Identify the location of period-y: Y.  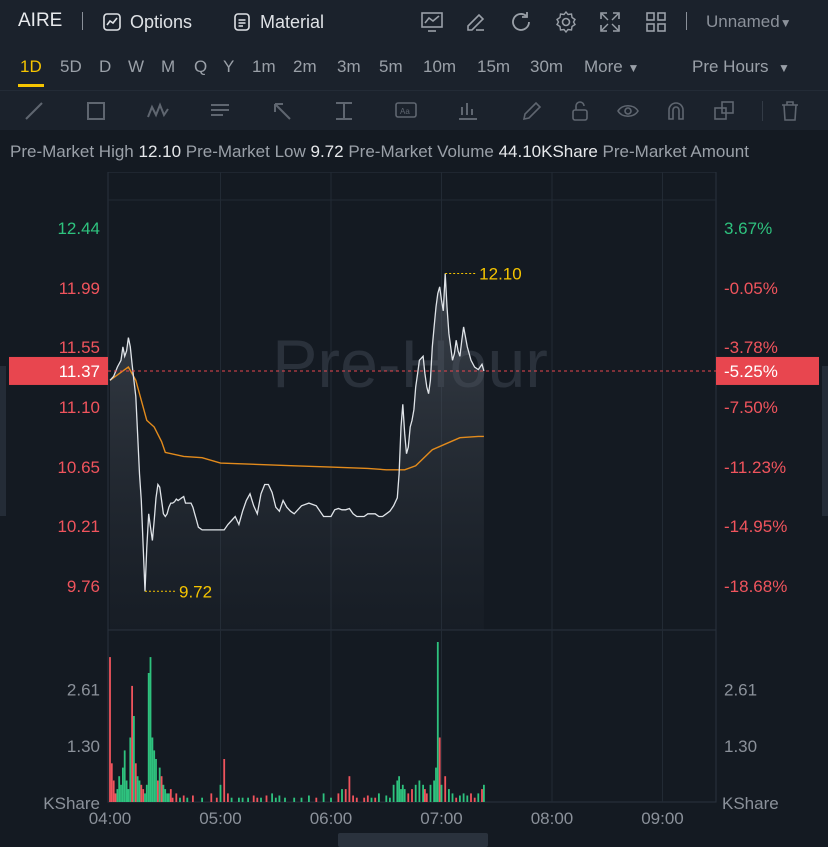
(228, 67).